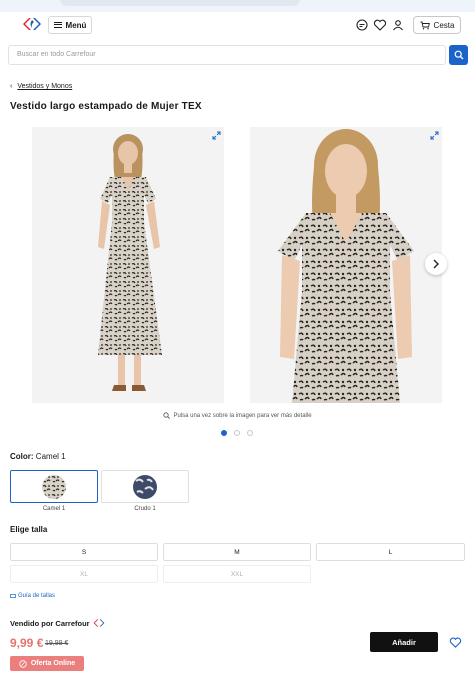 This screenshot has width=475, height=674. Describe the element at coordinates (237, 574) in the screenshot. I see `size-option-xxl: XXL` at that location.